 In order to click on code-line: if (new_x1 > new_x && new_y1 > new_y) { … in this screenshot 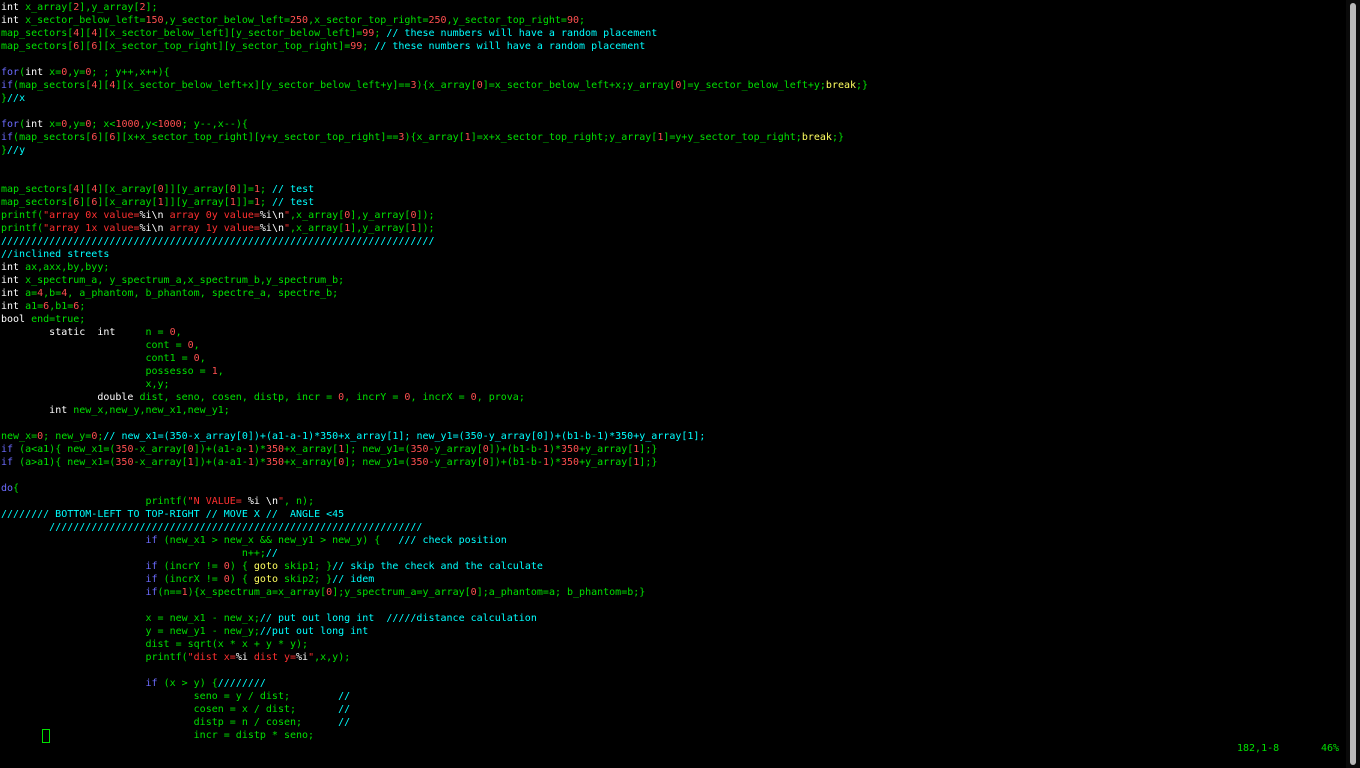, I will do `click(434, 540)`.